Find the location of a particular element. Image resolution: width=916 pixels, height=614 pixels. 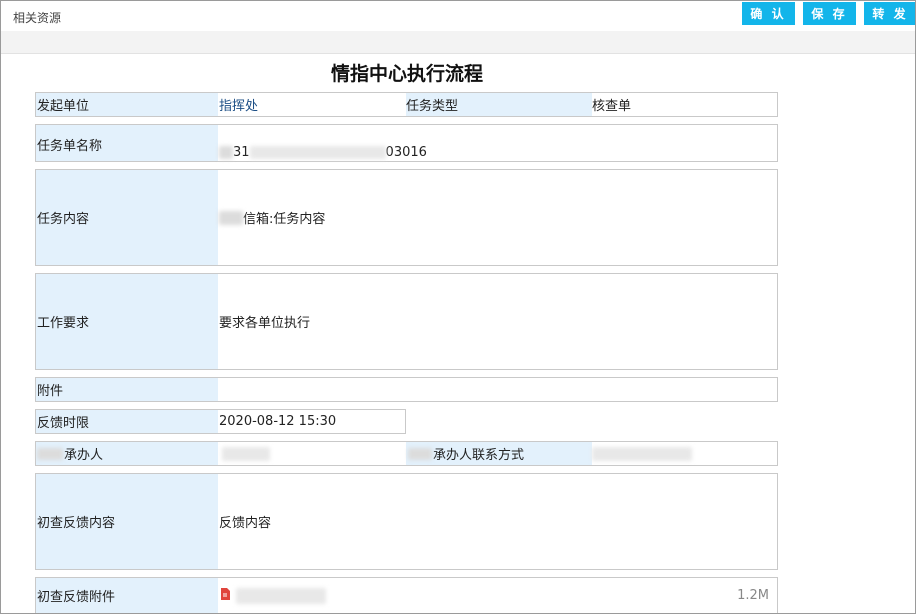

feedback-deadline-value: 2020-08-12 15:30 is located at coordinates (277, 421).